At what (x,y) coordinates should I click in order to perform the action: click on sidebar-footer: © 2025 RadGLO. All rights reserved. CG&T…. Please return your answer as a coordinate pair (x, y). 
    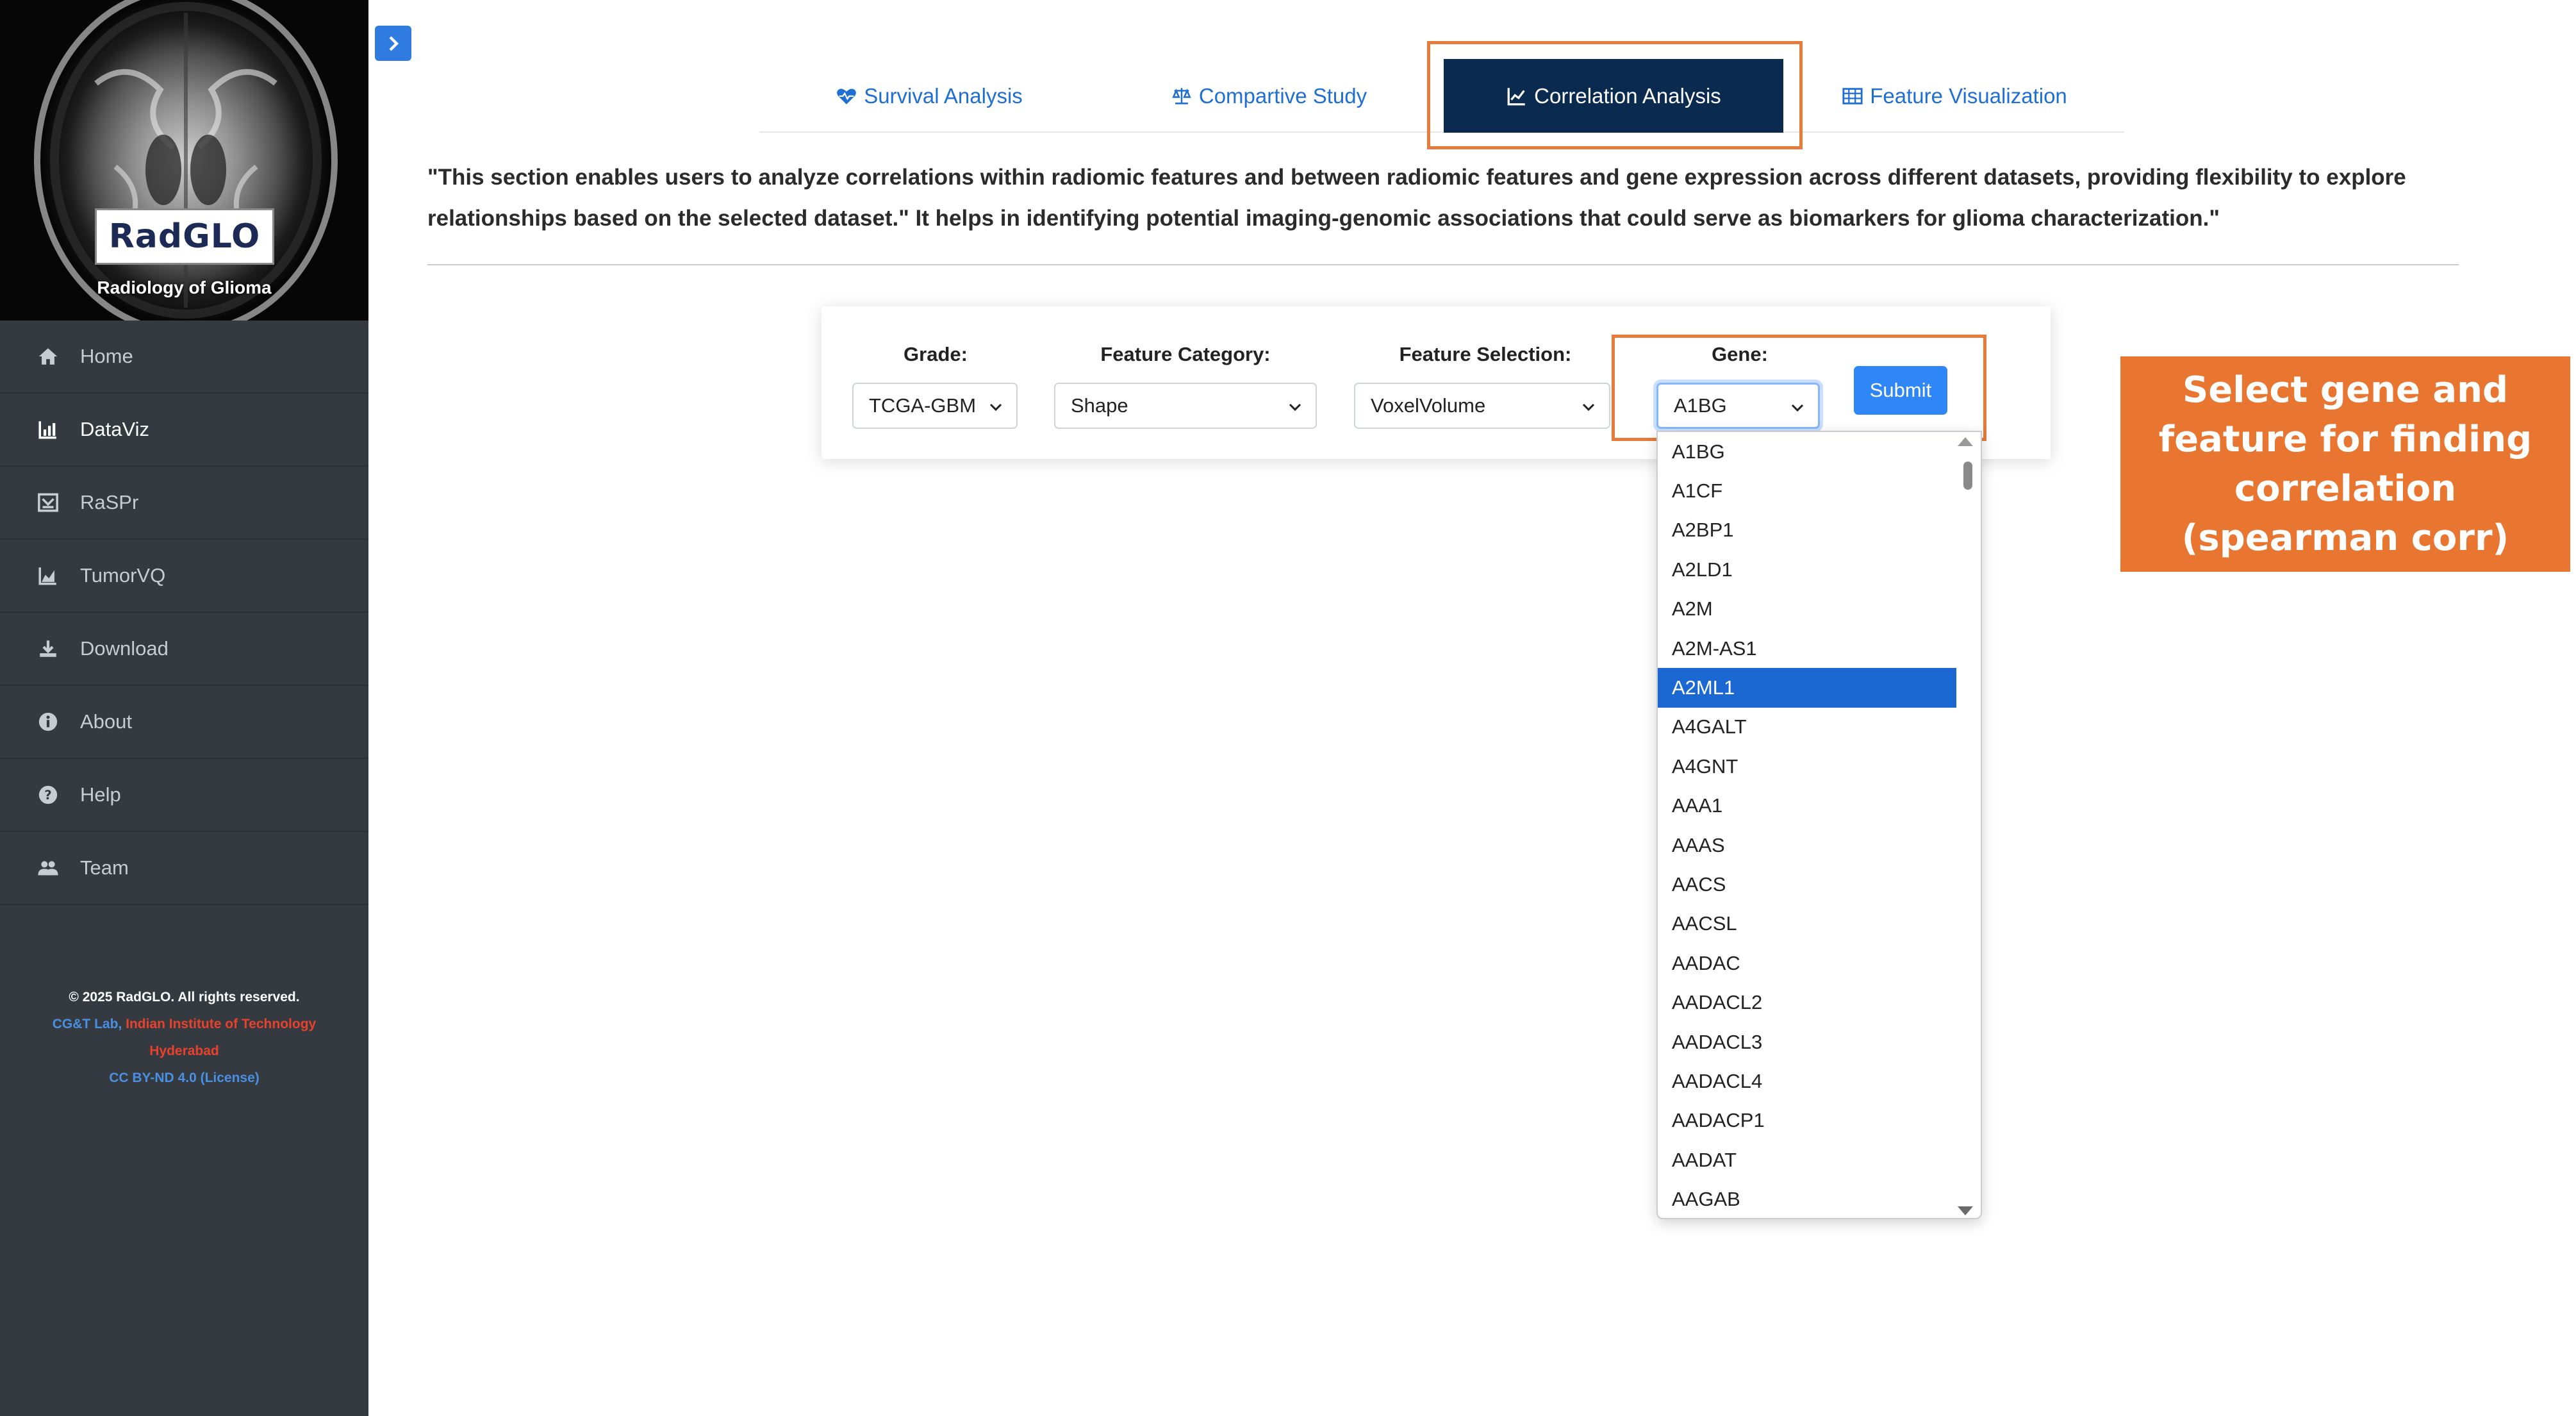
    Looking at the image, I should click on (184, 1038).